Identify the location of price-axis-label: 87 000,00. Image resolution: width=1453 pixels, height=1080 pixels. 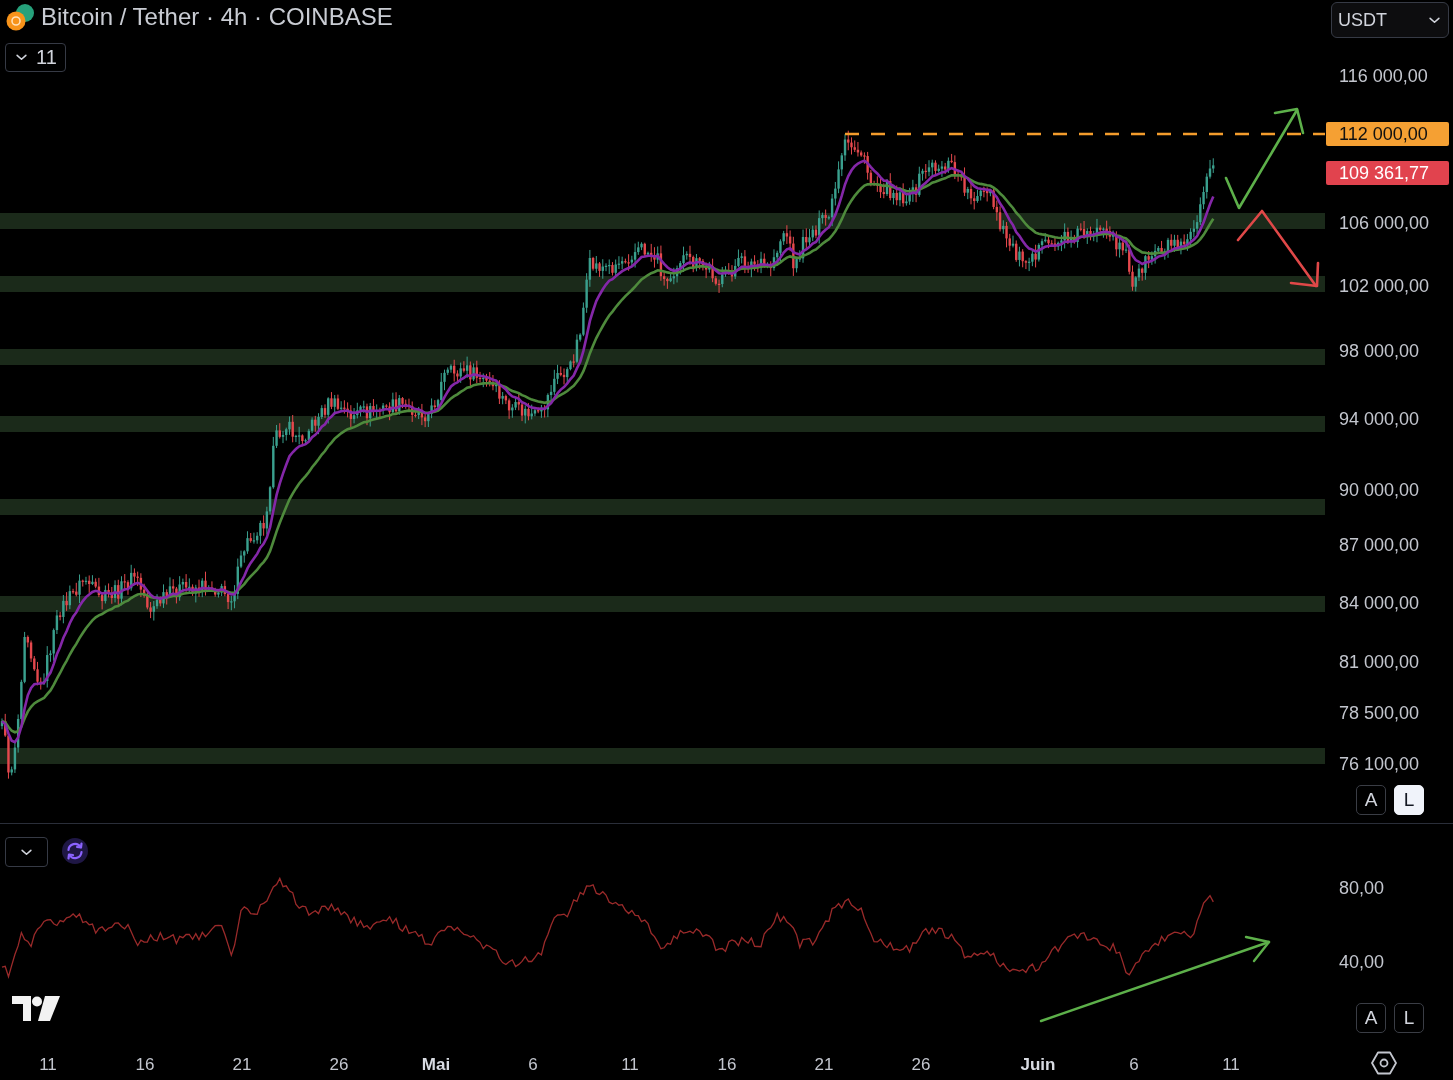
(1379, 545).